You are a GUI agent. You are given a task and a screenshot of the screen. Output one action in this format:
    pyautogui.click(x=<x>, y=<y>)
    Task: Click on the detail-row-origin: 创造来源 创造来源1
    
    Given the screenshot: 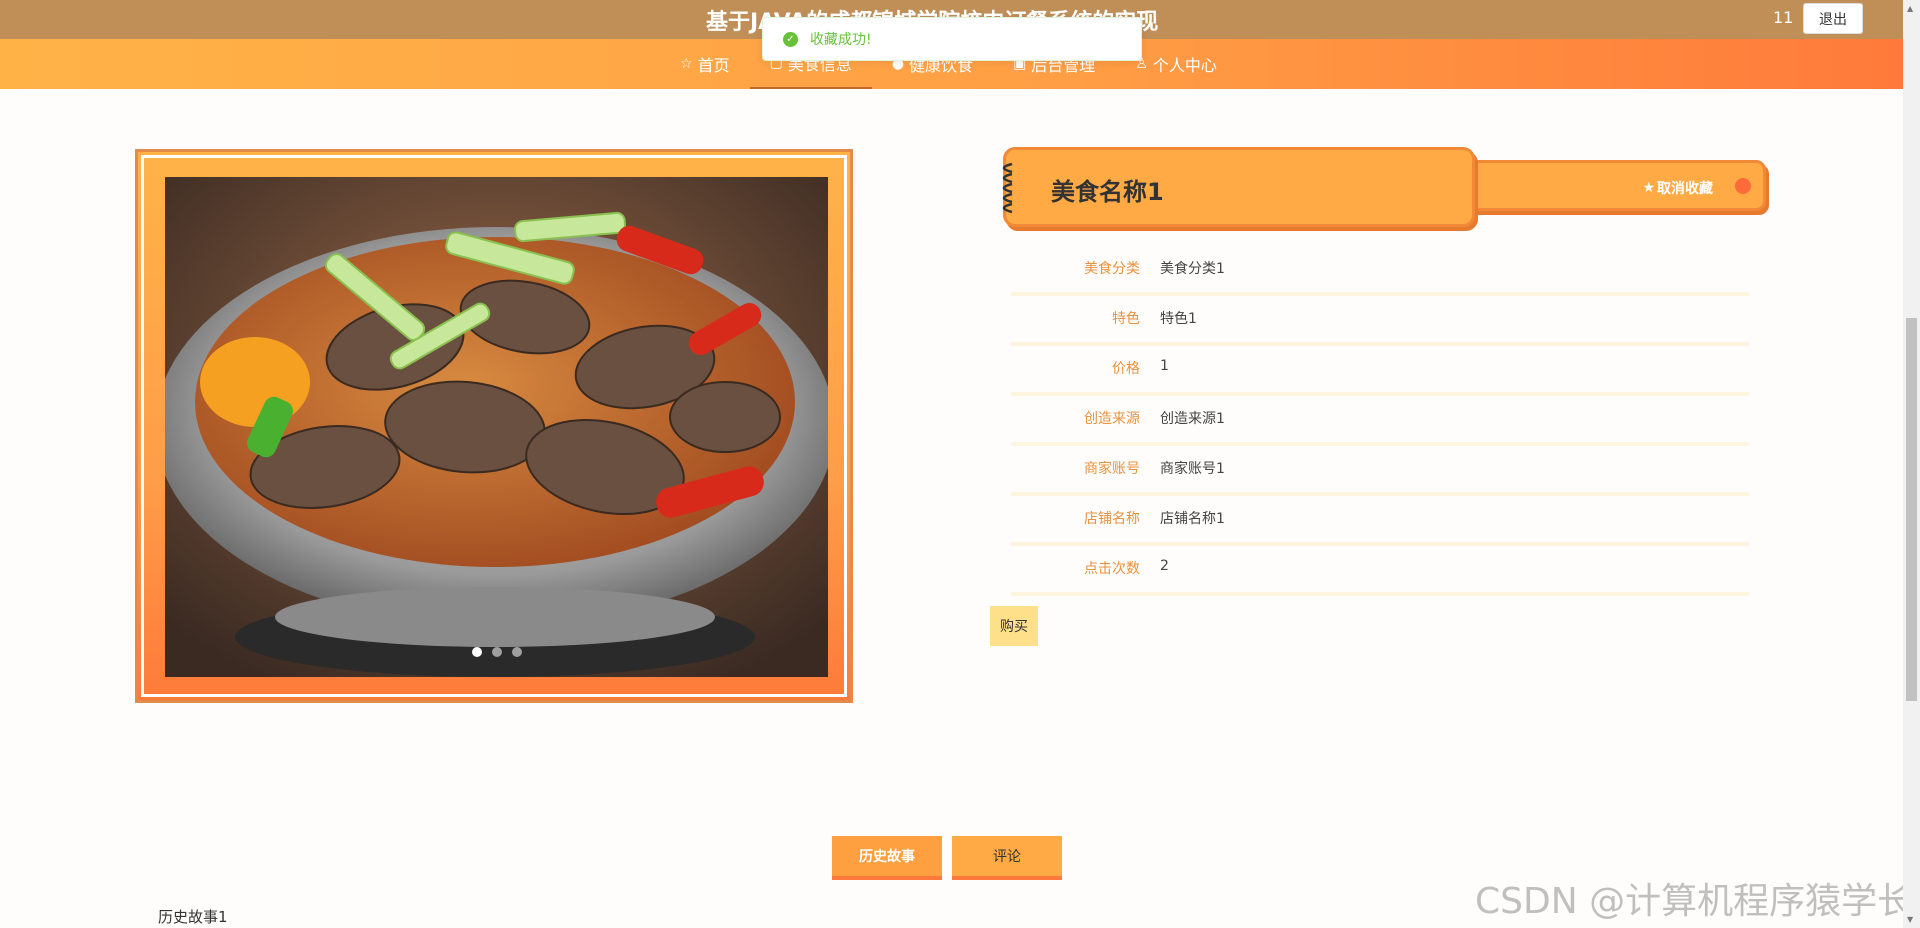 What is the action you would take?
    pyautogui.click(x=1380, y=421)
    